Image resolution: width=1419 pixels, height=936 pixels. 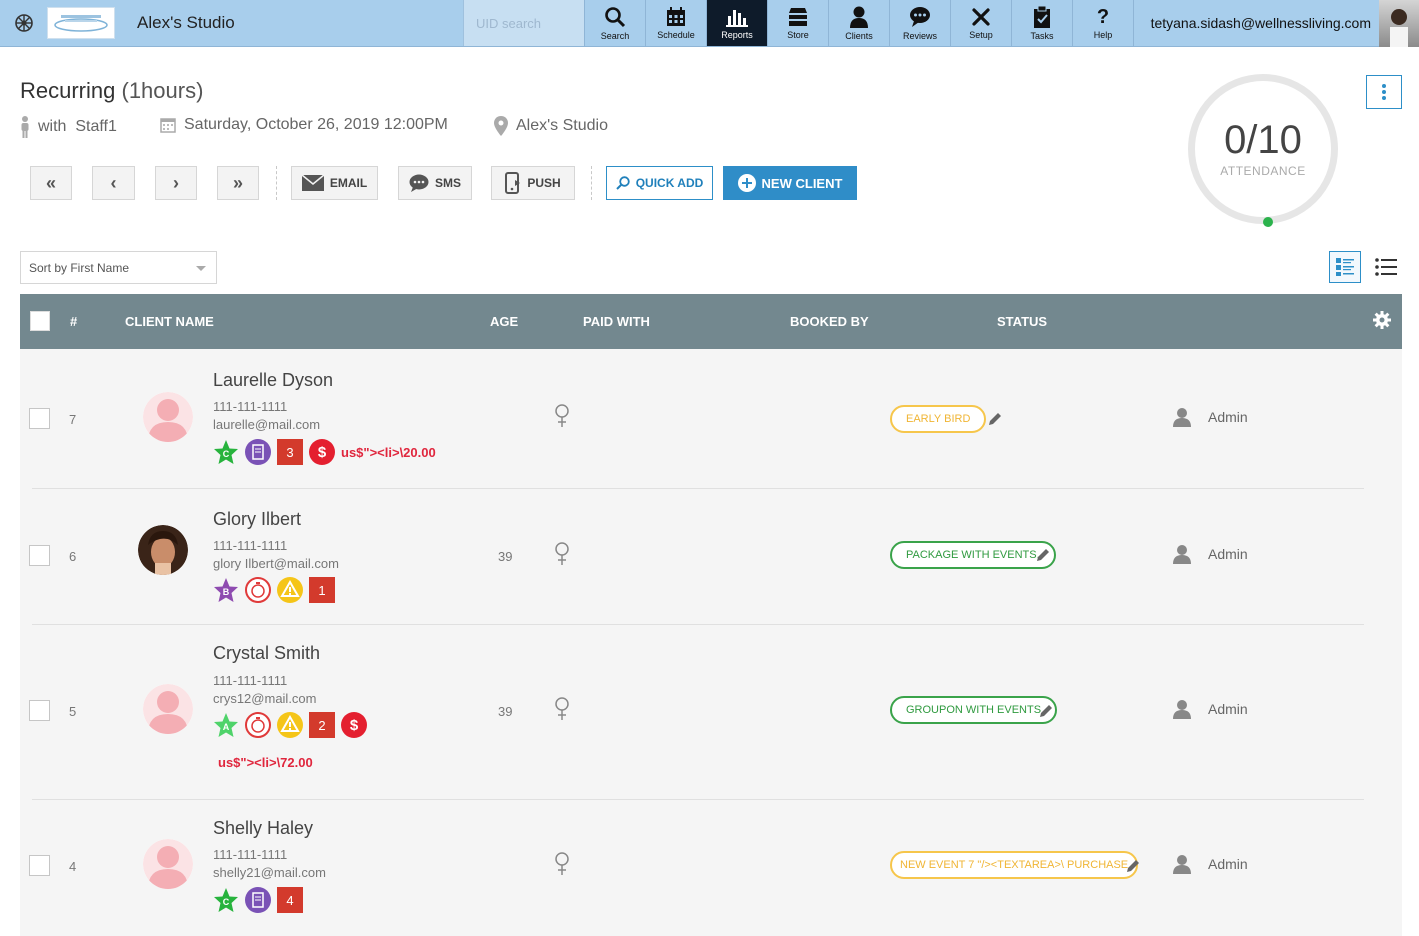 I want to click on nav-setup-label: Setup, so click(x=981, y=34).